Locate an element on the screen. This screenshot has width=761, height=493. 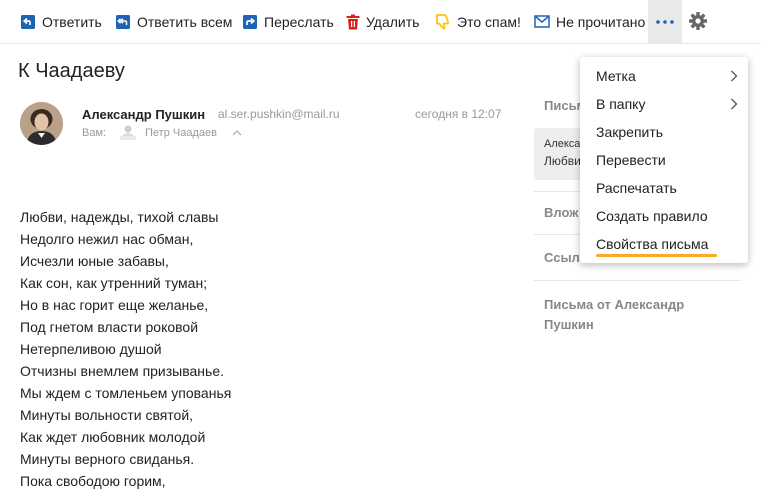
spam-button: Это спам! is located at coordinates (477, 21).